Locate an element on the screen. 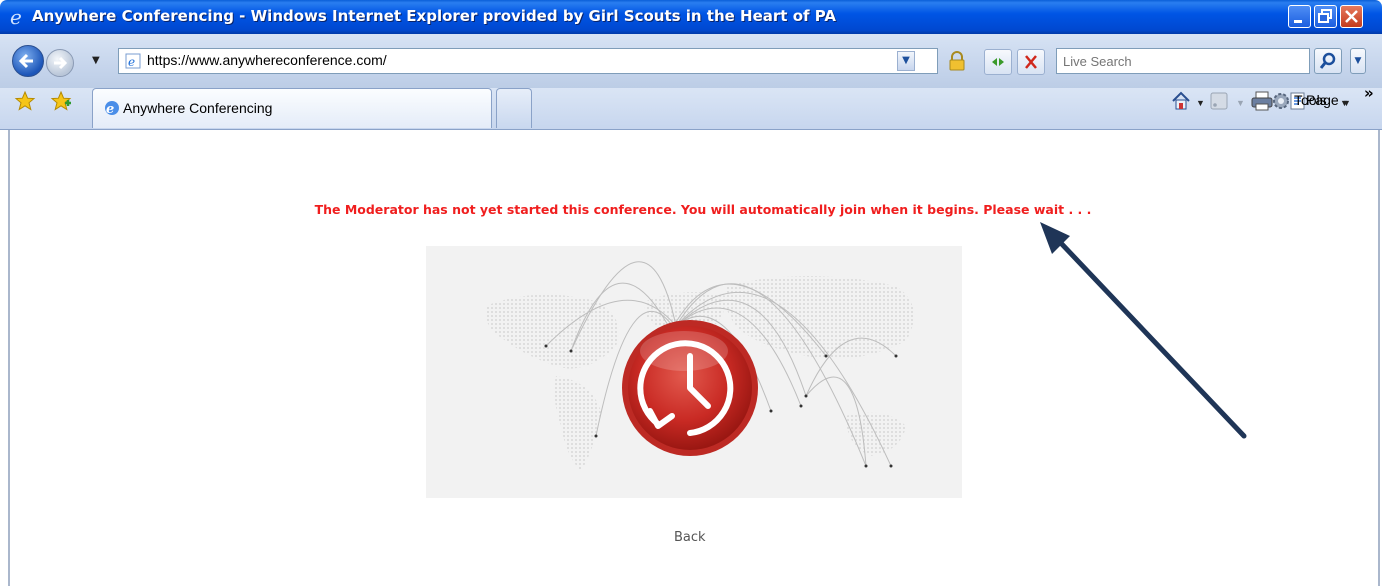 The image size is (1382, 586). close-icon is located at coordinates (1351, 16).